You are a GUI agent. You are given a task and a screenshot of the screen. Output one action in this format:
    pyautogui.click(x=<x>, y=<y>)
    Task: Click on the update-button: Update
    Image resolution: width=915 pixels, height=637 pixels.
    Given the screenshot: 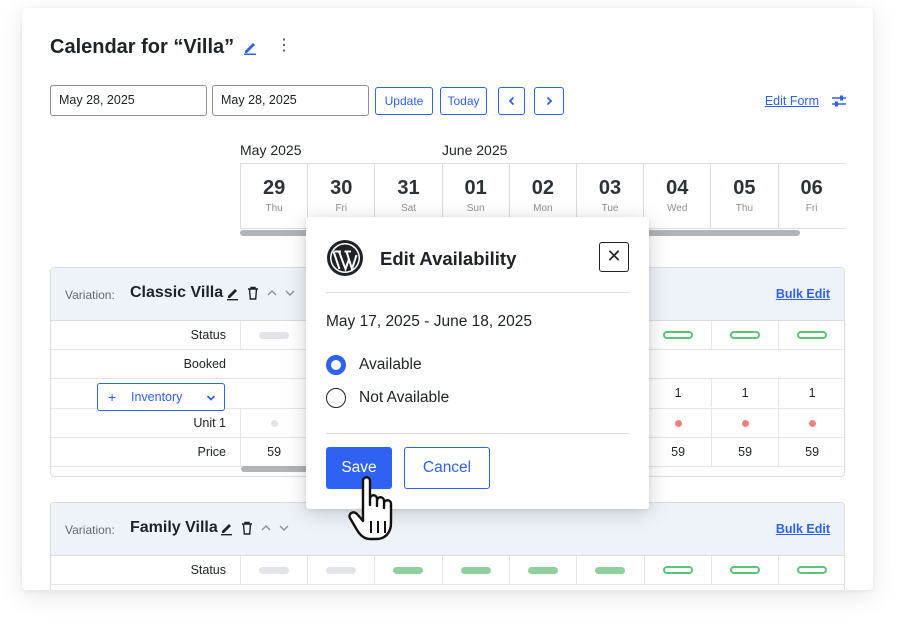 What is the action you would take?
    pyautogui.click(x=404, y=101)
    